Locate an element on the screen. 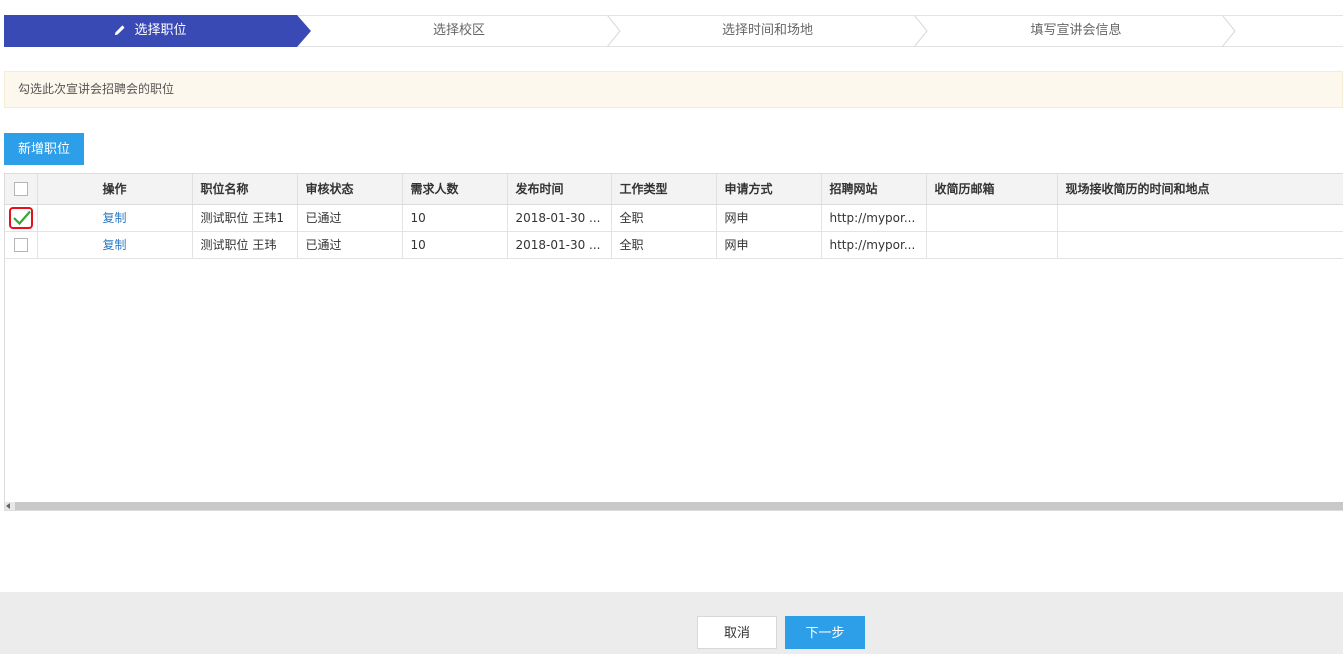 The height and width of the screenshot is (654, 1343). column-header-time: 发布时间 is located at coordinates (559, 189).